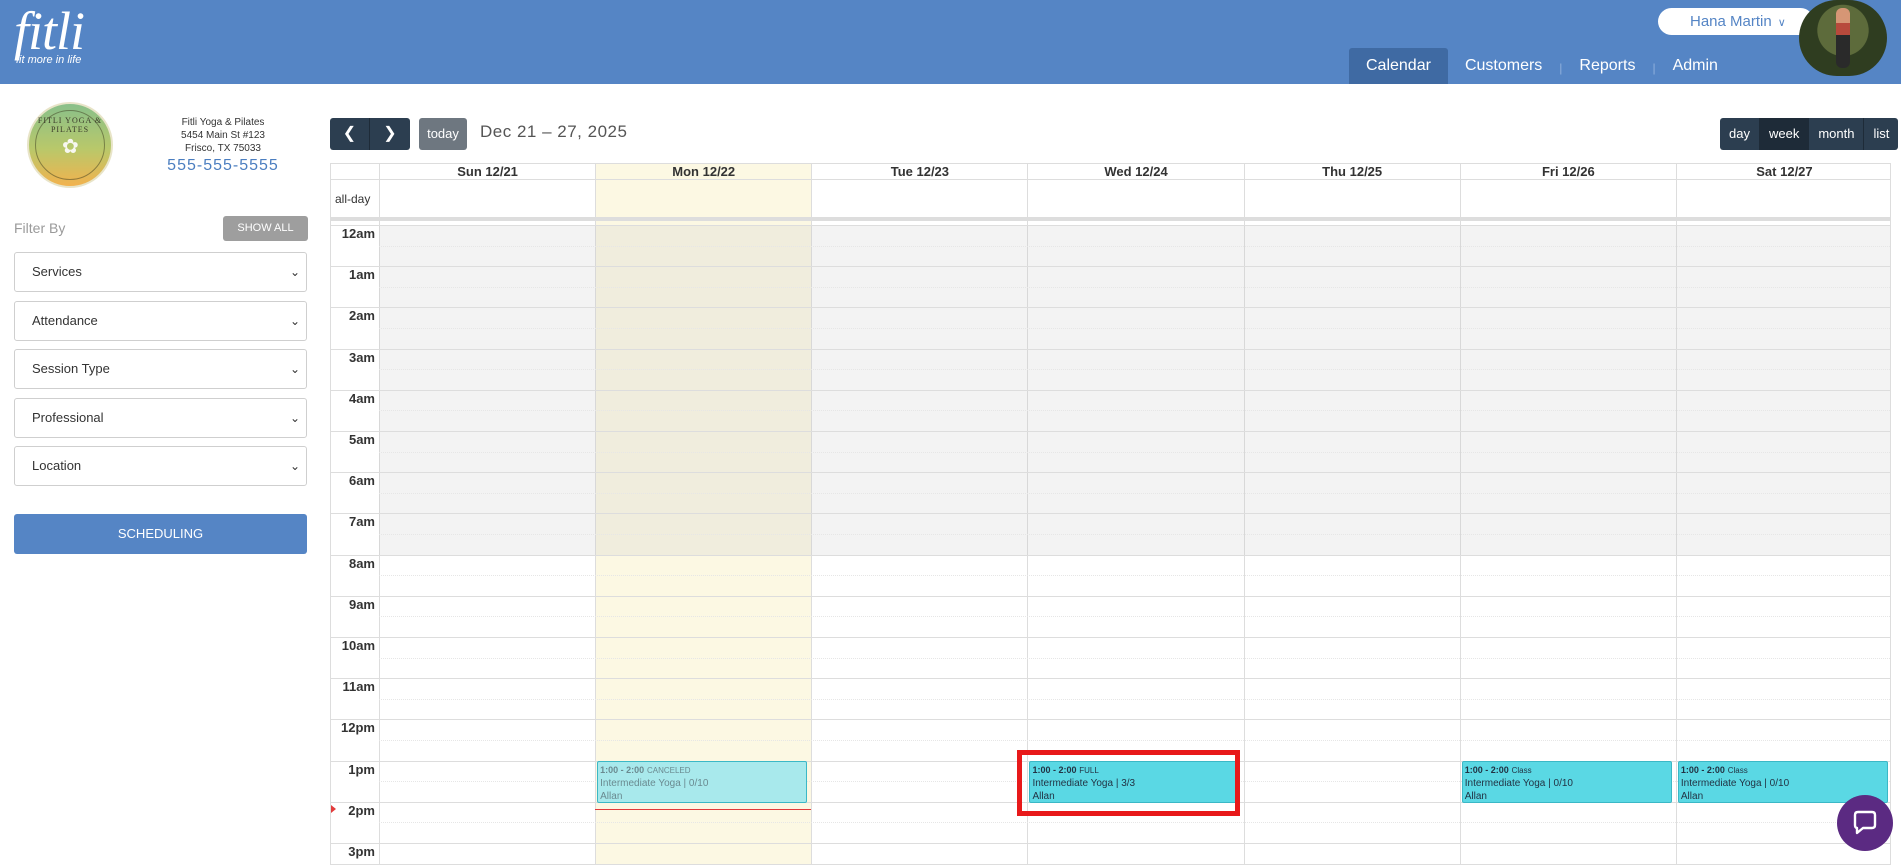 This screenshot has width=1901, height=865. What do you see at coordinates (1695, 66) in the screenshot?
I see `nav-admin: Admin` at bounding box center [1695, 66].